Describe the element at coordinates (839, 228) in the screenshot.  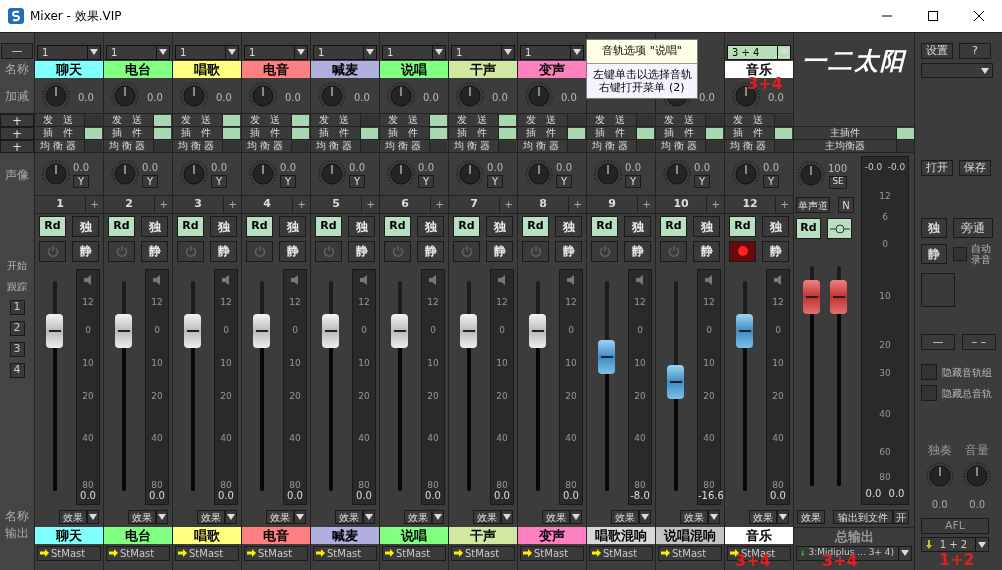
I see `link-button` at that location.